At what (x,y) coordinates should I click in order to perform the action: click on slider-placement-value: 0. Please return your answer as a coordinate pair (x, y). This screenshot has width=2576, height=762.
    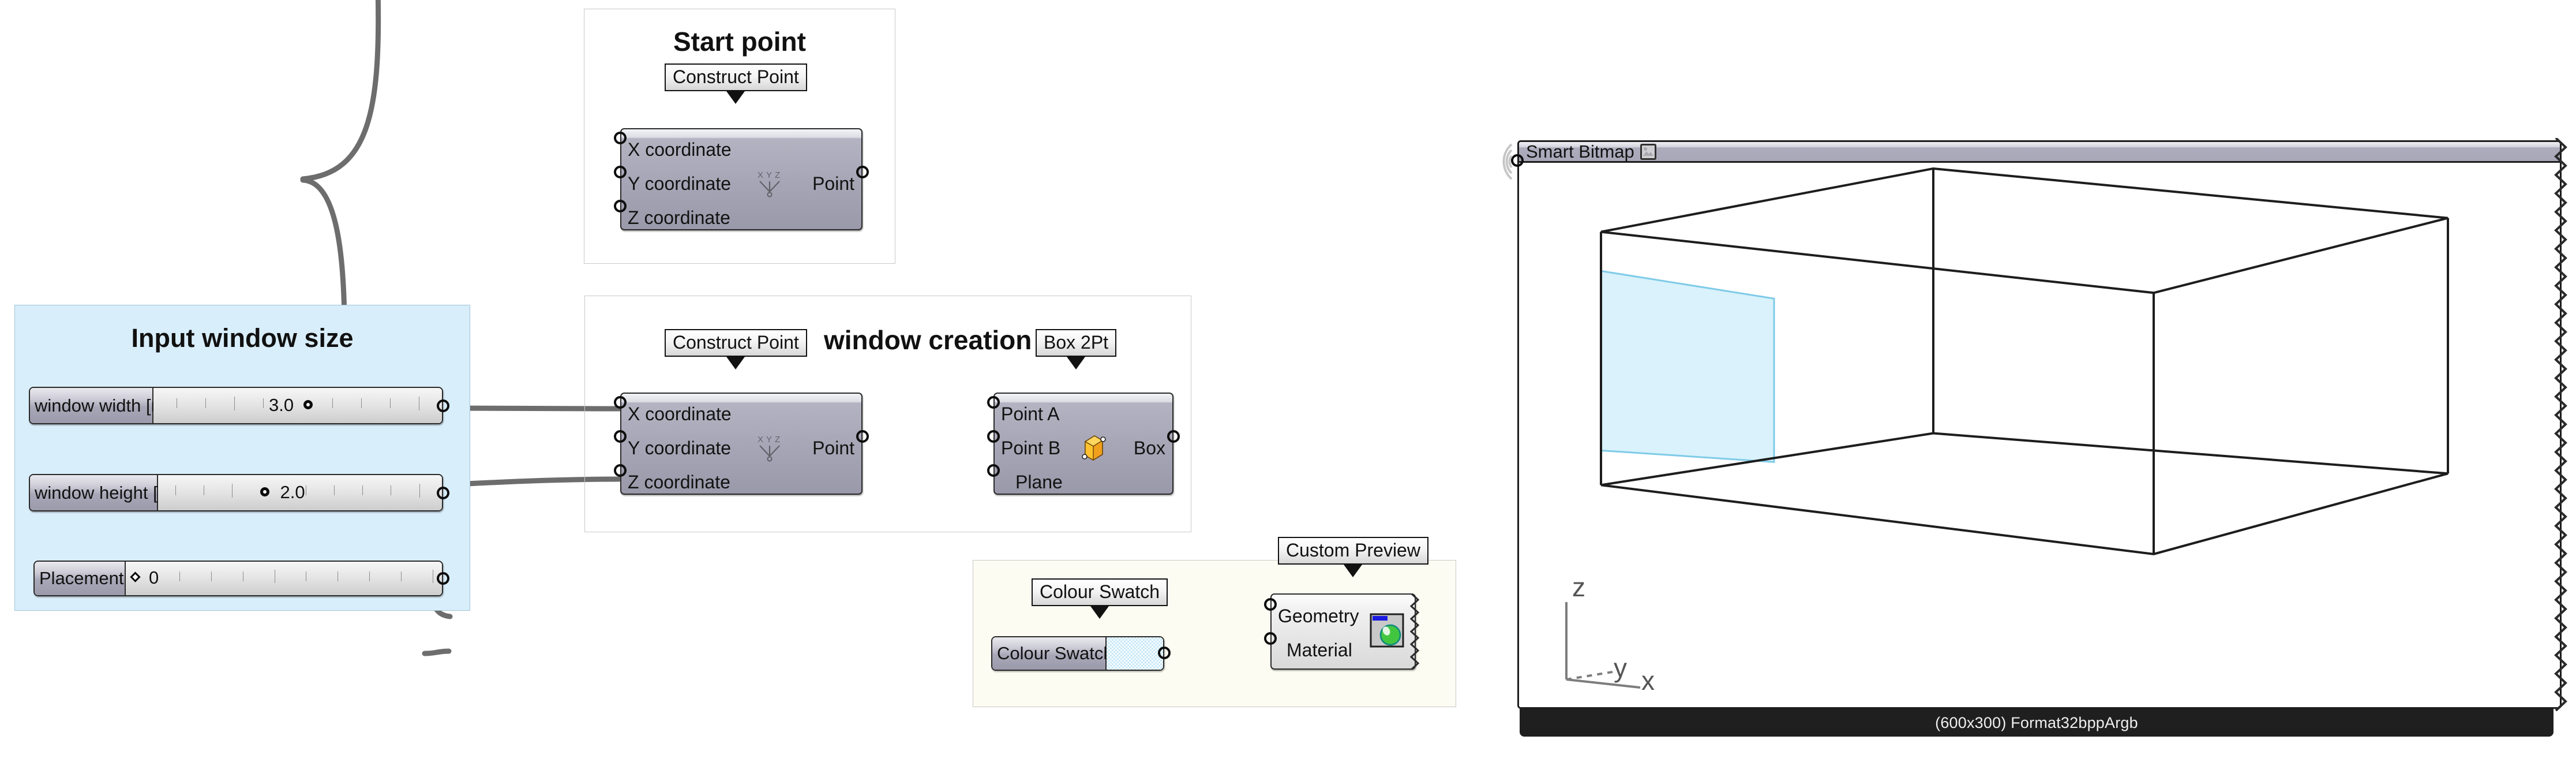
    Looking at the image, I should click on (154, 577).